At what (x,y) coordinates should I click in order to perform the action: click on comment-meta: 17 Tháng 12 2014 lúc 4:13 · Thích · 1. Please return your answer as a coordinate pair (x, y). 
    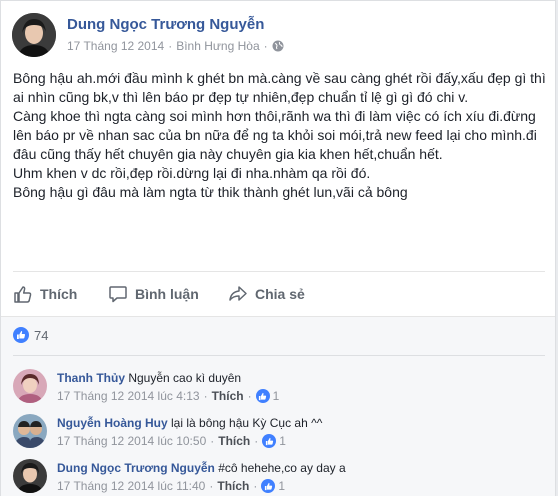
    Looking at the image, I should click on (168, 396).